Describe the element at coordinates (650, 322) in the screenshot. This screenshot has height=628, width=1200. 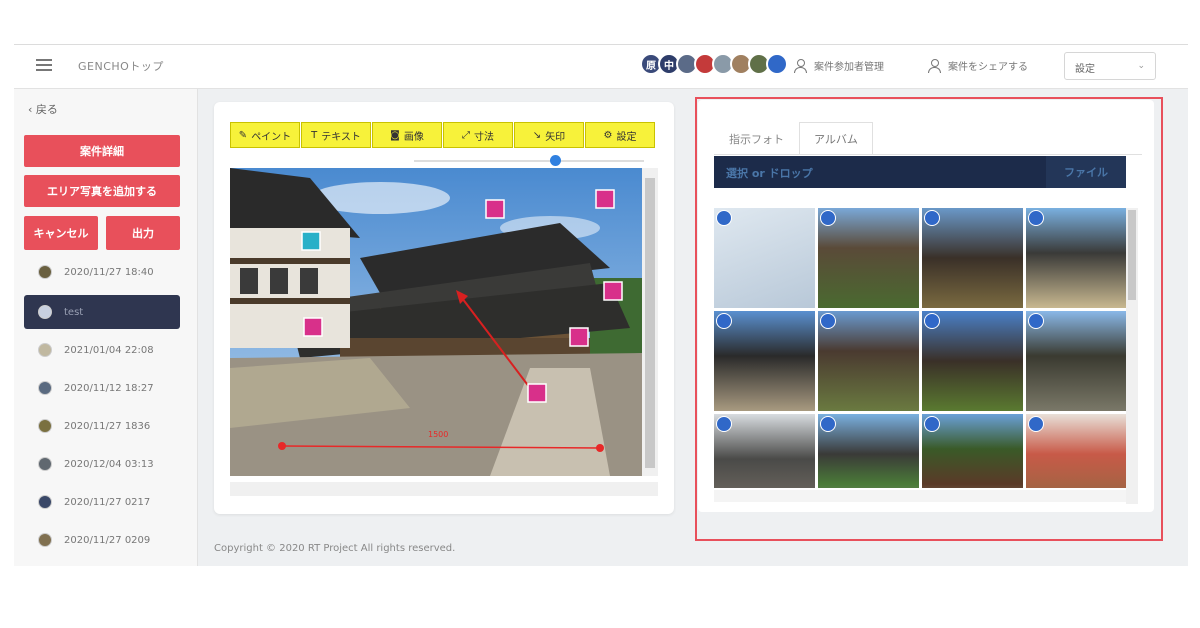
I see `canvas-vertical-scrollbar` at that location.